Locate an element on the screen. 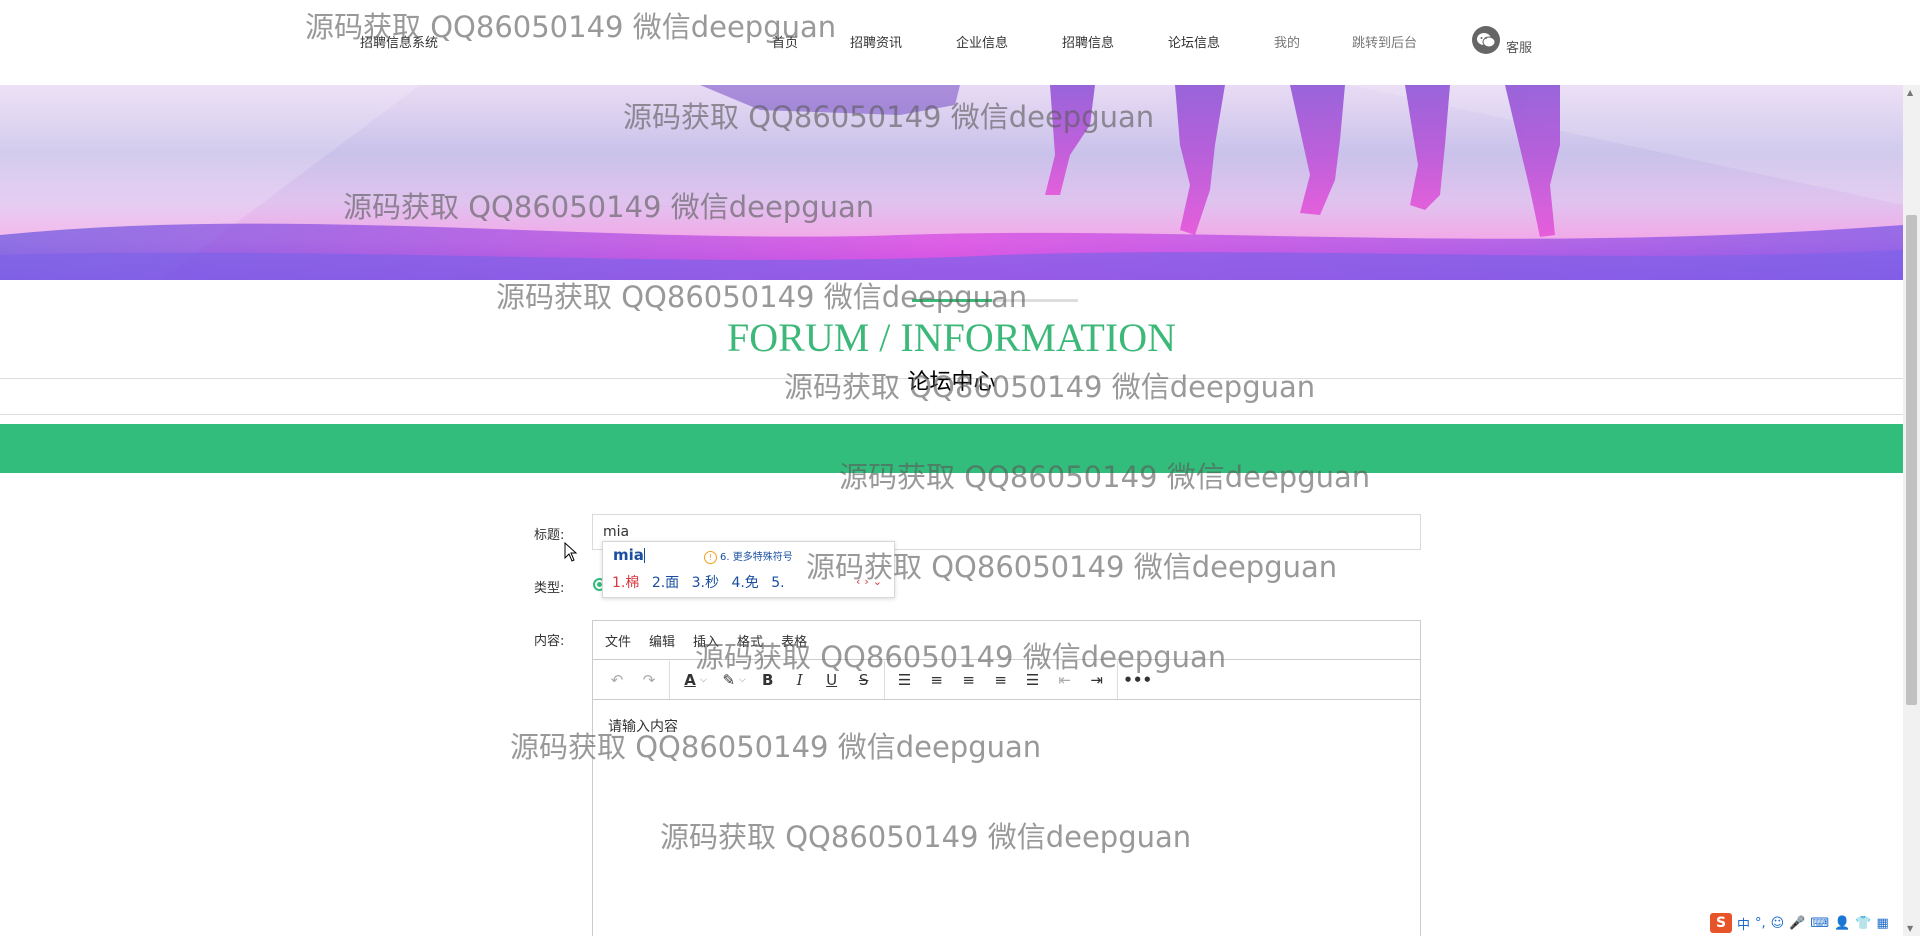 The height and width of the screenshot is (936, 1920). scroll-down-icon: ▼ is located at coordinates (1910, 928).